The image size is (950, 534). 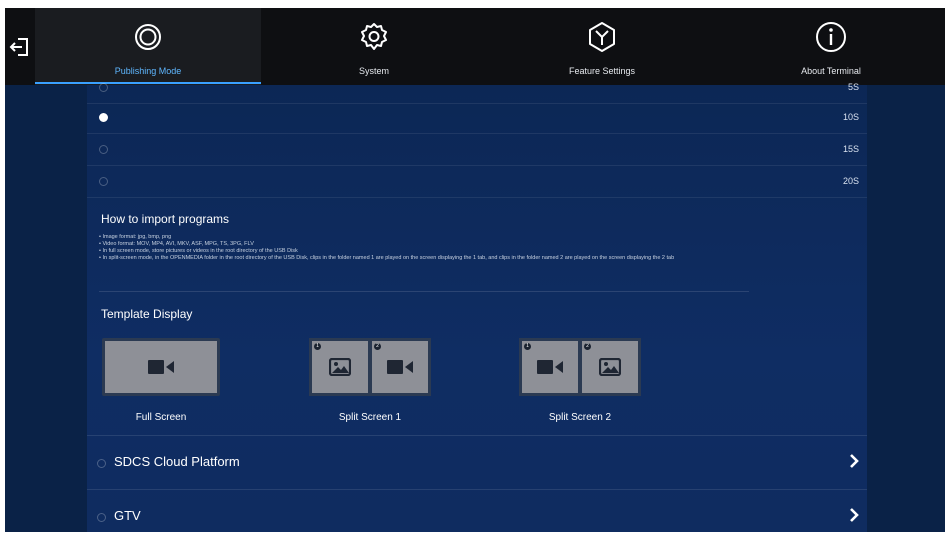 What do you see at coordinates (147, 314) in the screenshot?
I see `template-section-title: Template Display` at bounding box center [147, 314].